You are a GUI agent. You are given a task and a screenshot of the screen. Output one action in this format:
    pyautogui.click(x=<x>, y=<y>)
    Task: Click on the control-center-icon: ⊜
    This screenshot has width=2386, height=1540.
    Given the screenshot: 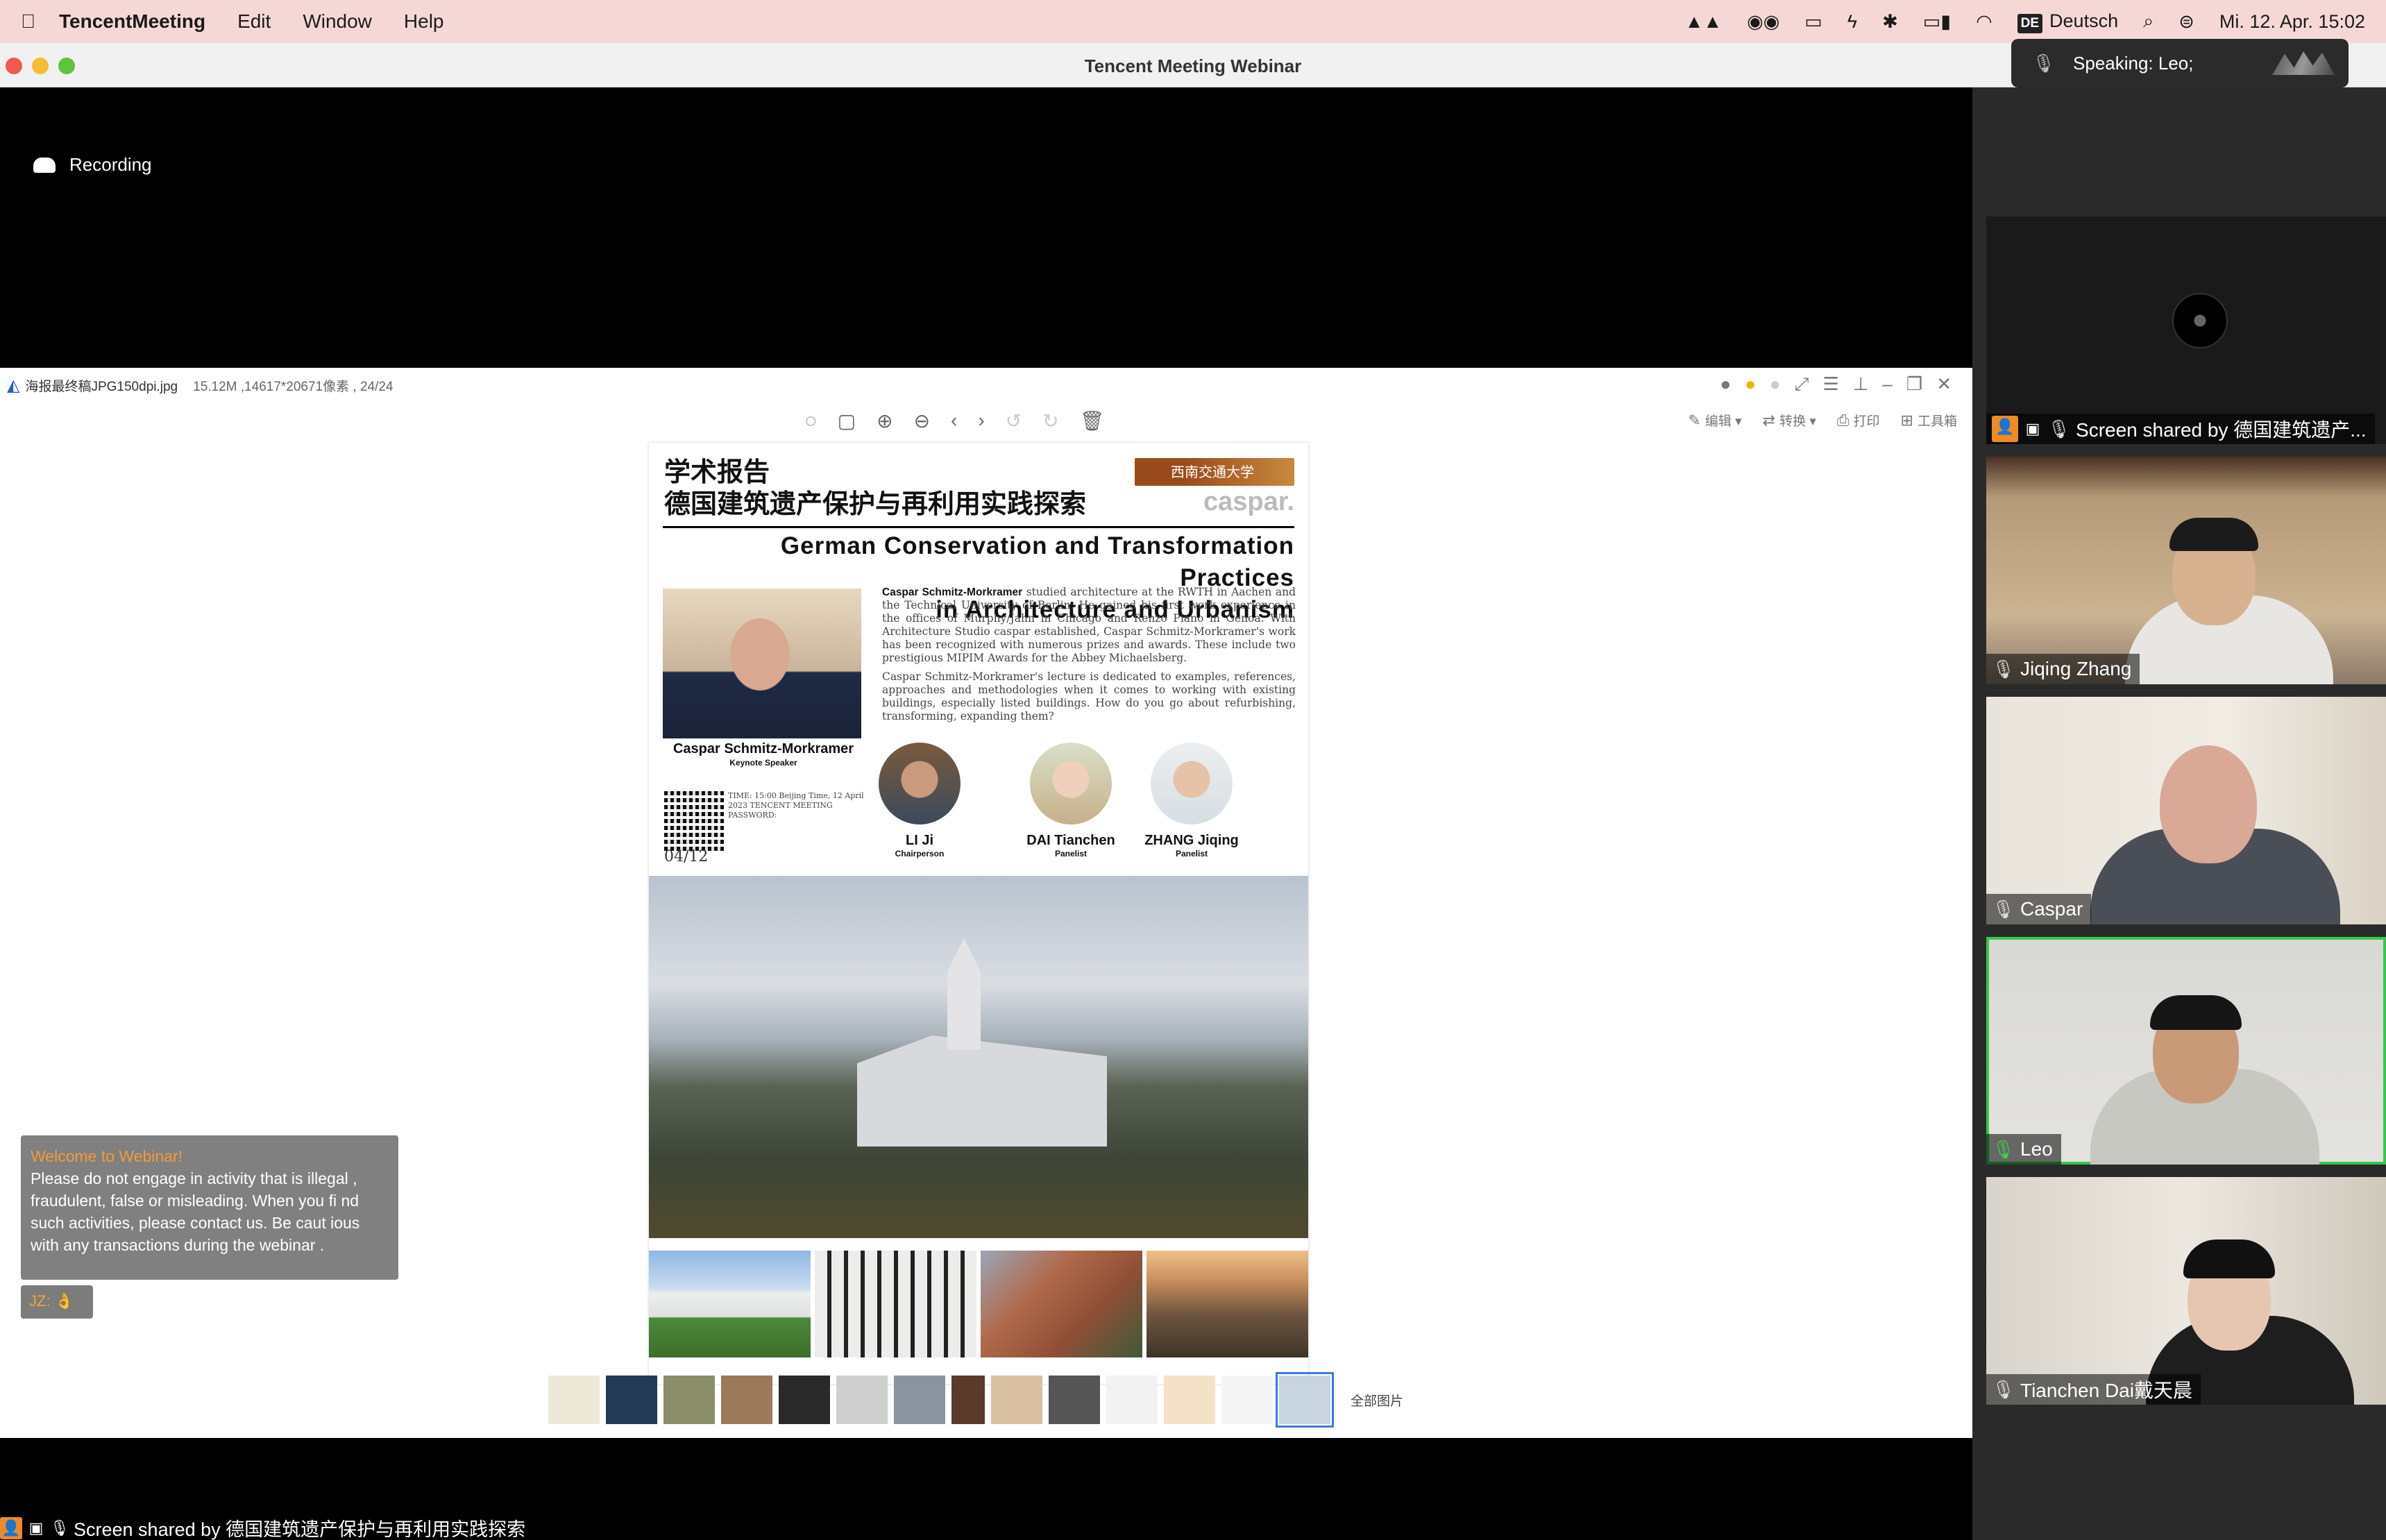 What is the action you would take?
    pyautogui.click(x=2186, y=22)
    